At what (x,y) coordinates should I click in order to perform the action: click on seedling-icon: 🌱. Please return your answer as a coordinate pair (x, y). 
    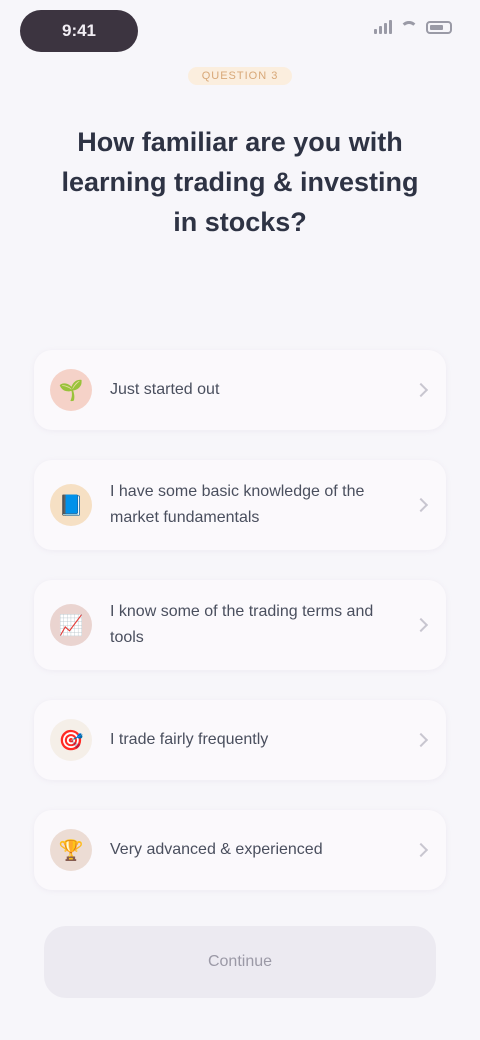
    Looking at the image, I should click on (71, 390).